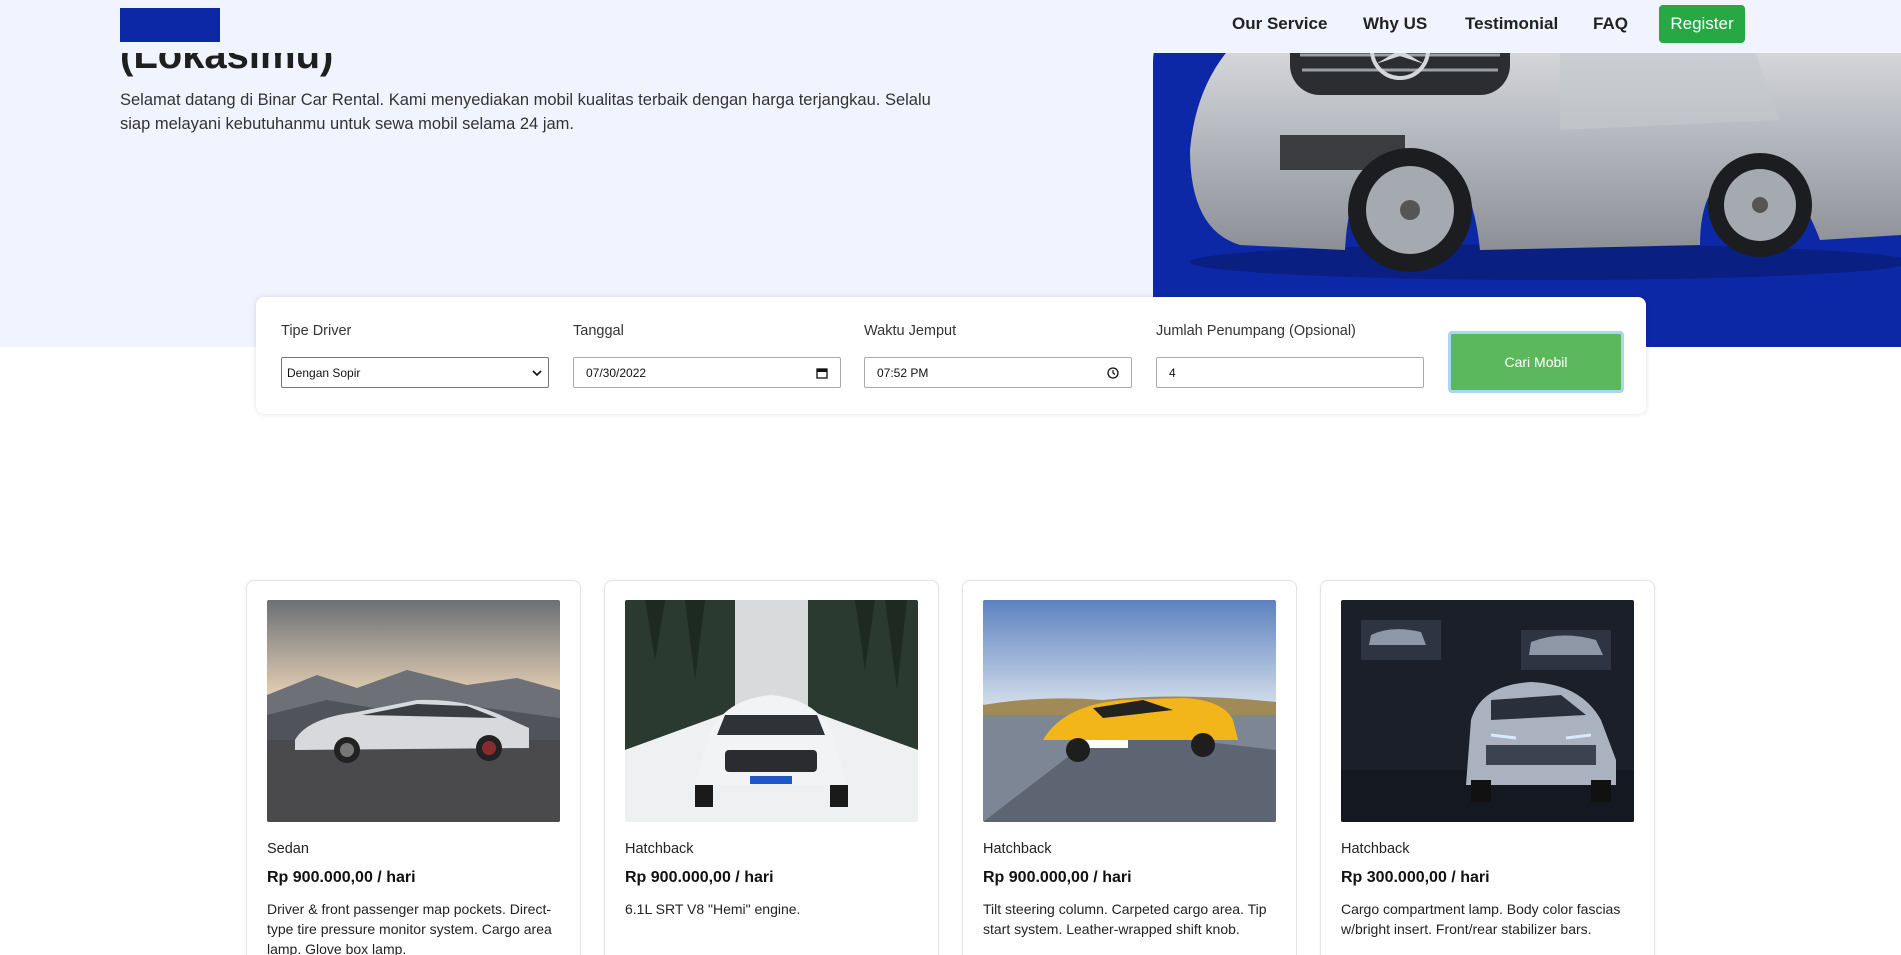 Image resolution: width=1901 pixels, height=955 pixels. Describe the element at coordinates (707, 372) in the screenshot. I see `tanggal-input: 07/30/2022` at that location.